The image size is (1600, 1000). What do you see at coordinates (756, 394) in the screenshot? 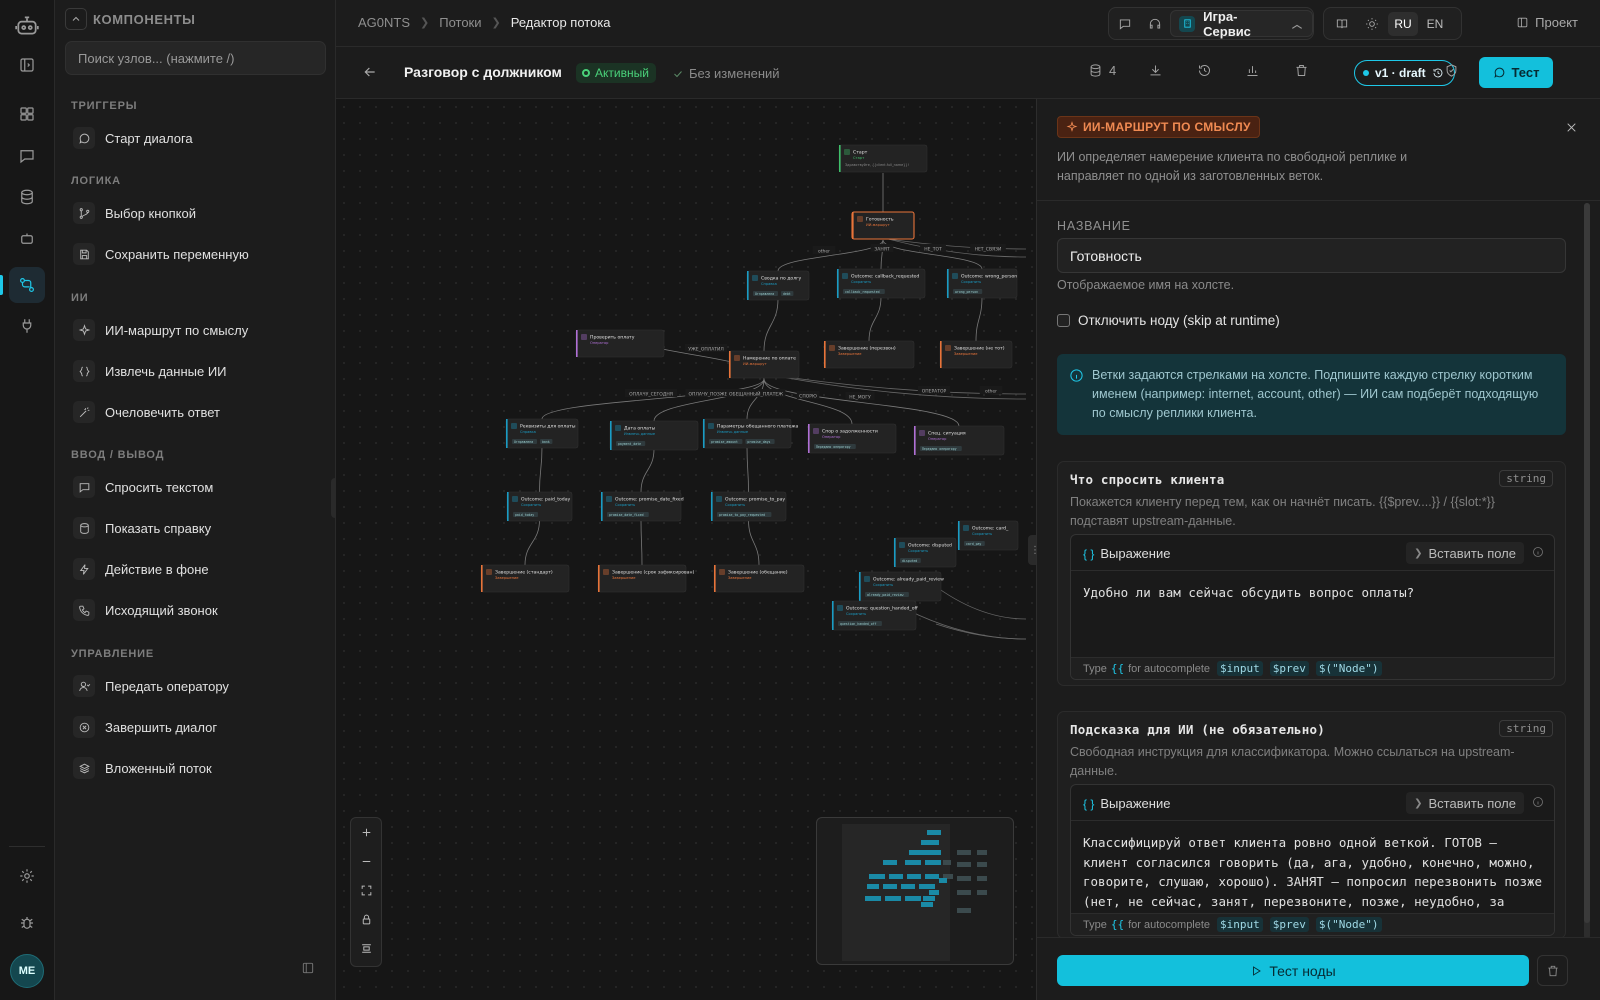
I see `edge-label: ОБЕЩАННЫЙ_ПЛАТЕЖ` at bounding box center [756, 394].